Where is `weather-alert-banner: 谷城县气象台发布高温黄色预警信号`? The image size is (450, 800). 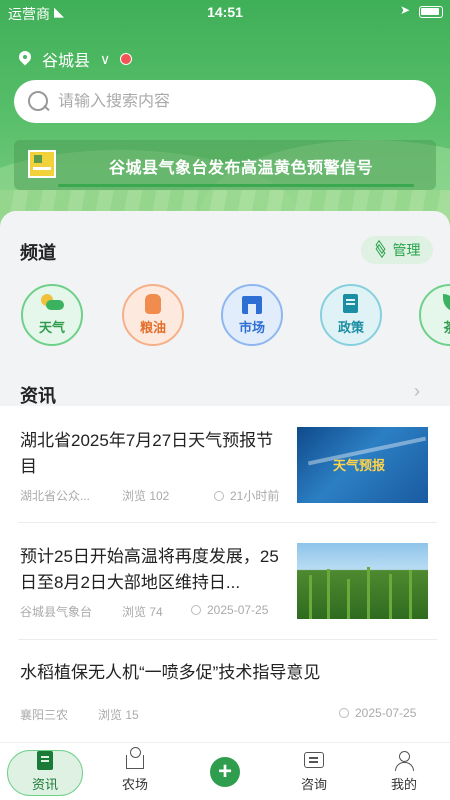
weather-alert-banner: 谷城县气象台发布高温黄色预警信号 is located at coordinates (225, 165).